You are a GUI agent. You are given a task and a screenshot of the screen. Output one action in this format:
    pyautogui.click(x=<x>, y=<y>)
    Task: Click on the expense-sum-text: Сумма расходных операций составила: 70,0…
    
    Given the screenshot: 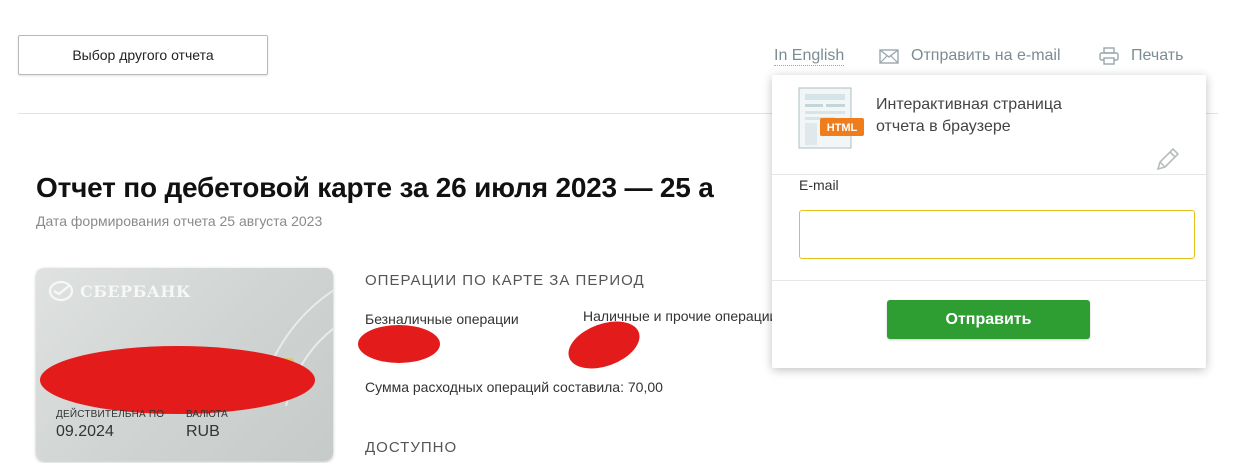 What is the action you would take?
    pyautogui.click(x=514, y=387)
    